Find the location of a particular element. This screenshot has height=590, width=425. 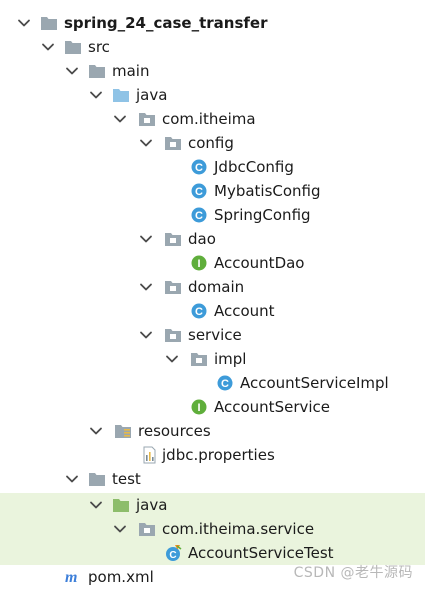

test-java-label: java is located at coordinates (152, 505).